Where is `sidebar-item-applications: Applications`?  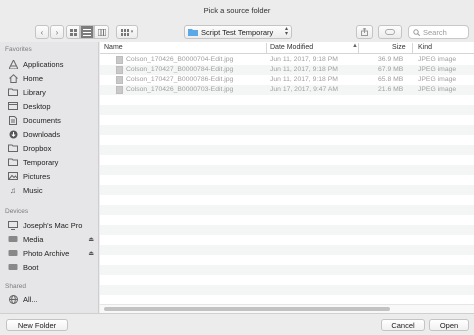 sidebar-item-applications: Applications is located at coordinates (53, 64).